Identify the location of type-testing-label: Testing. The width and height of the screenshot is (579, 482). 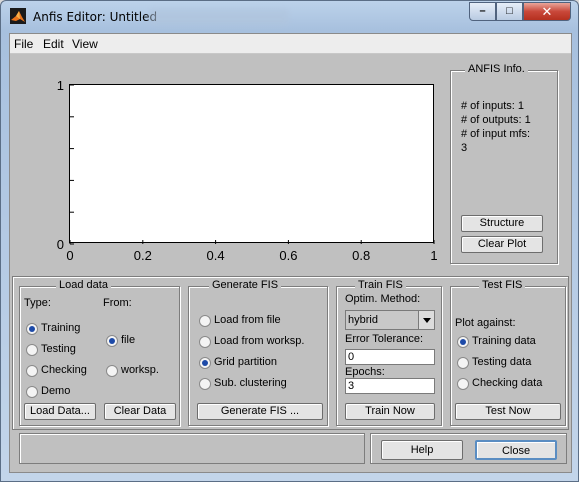
(58, 349).